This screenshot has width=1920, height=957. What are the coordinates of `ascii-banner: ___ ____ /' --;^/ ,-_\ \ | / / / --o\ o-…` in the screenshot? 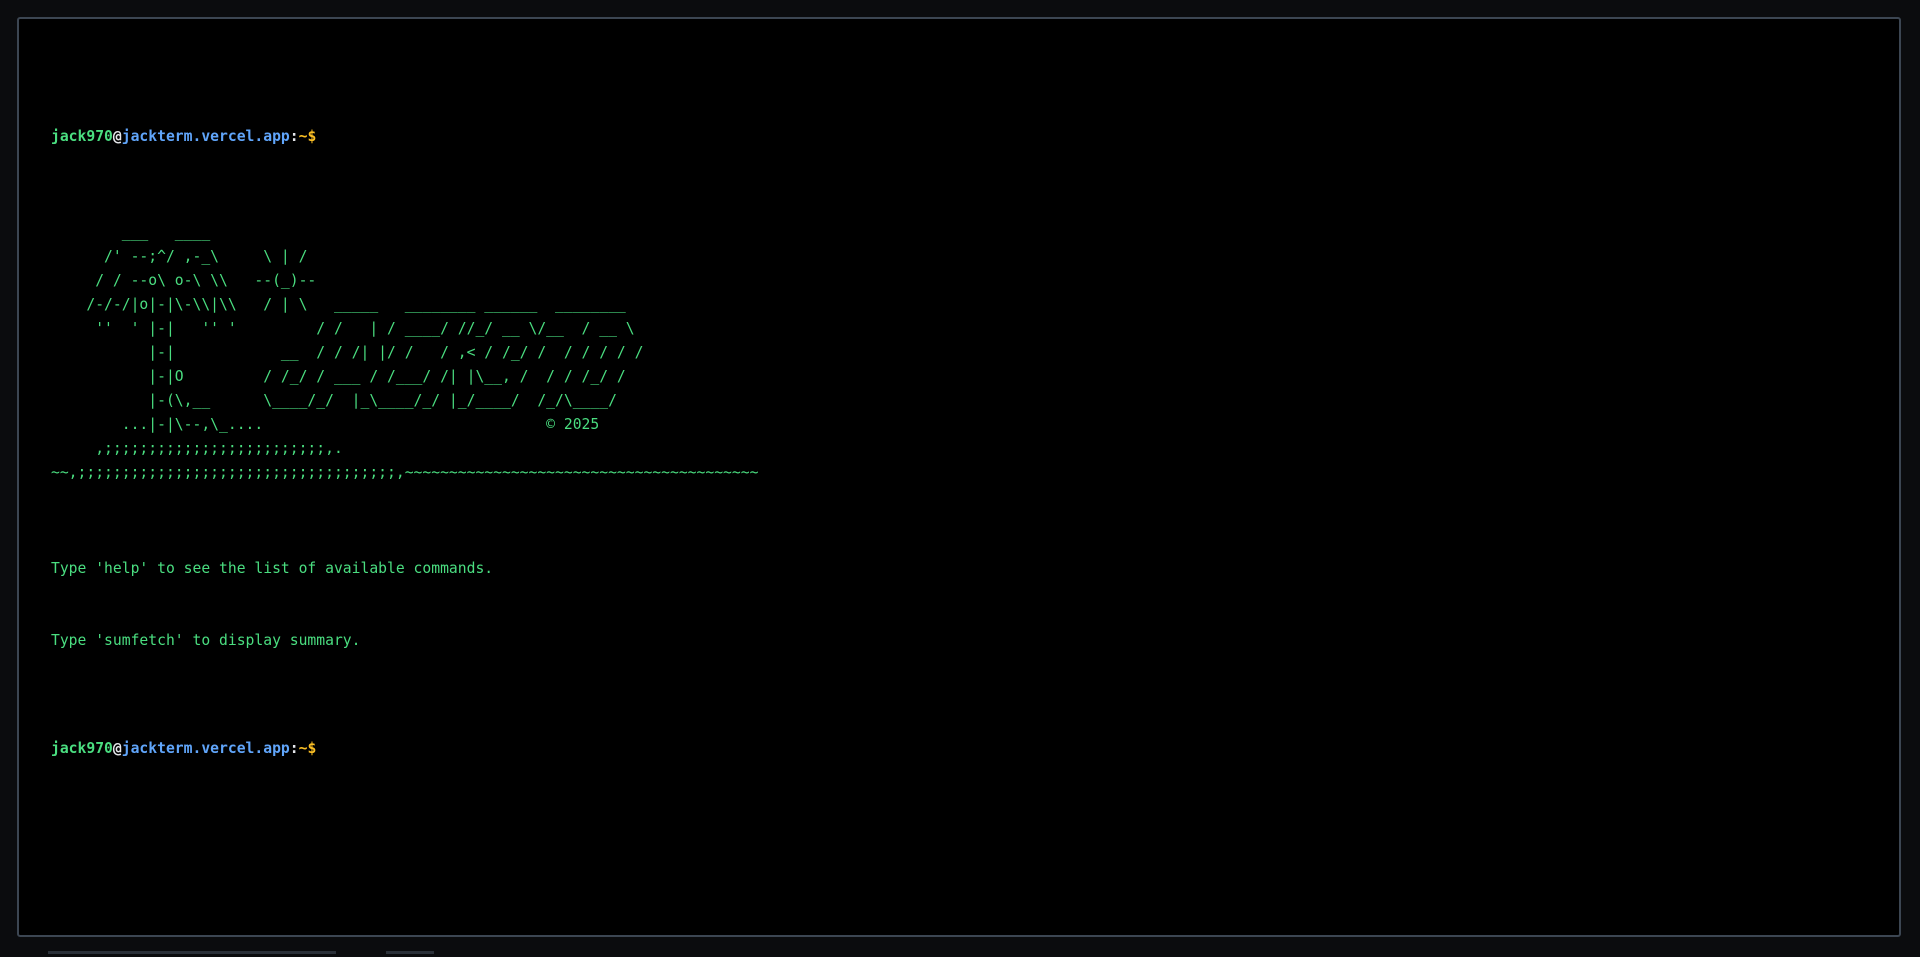 It's located at (405, 352).